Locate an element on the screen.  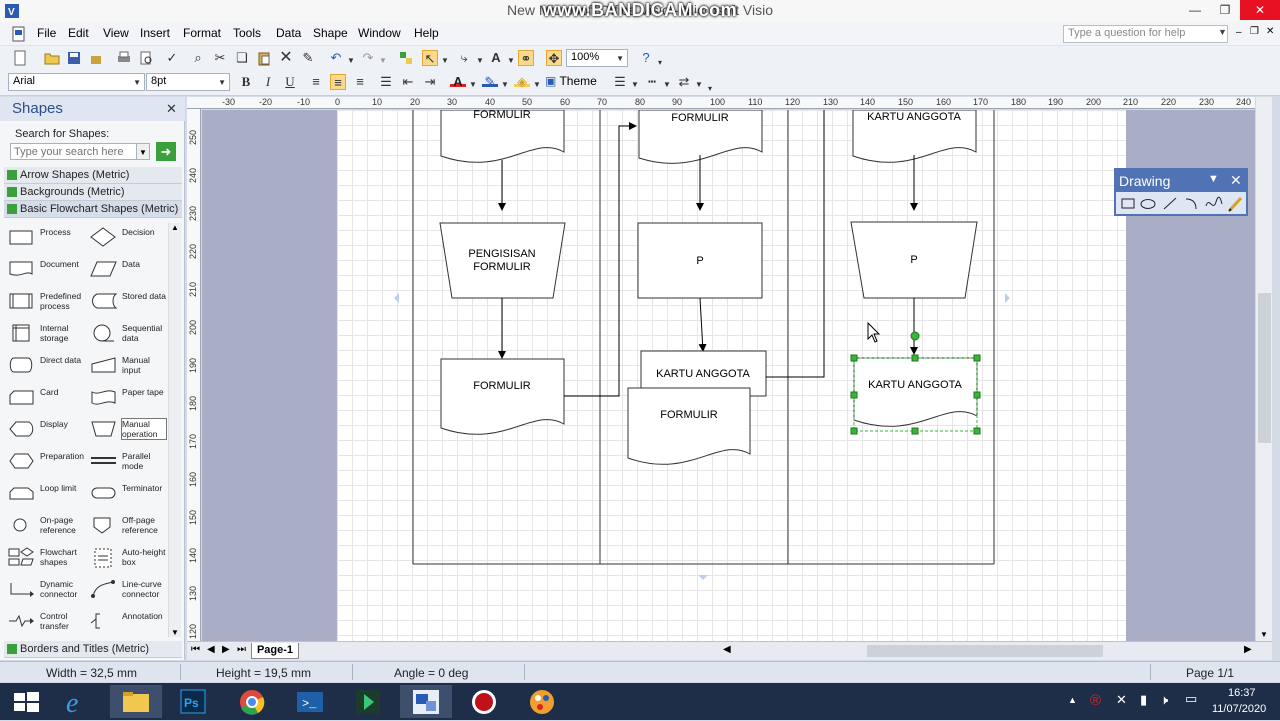
prev-page-icon: ◀ is located at coordinates (211, 649).